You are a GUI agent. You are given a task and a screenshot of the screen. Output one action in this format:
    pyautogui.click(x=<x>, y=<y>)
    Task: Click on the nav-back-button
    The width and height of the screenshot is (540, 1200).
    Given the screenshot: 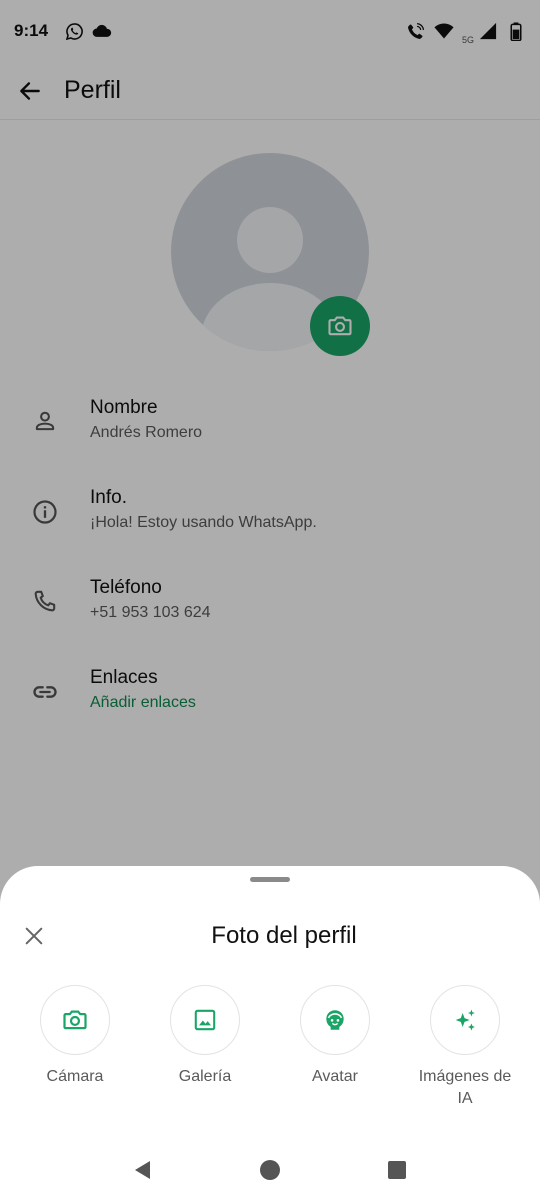 What is the action you would take?
    pyautogui.click(x=143, y=1170)
    